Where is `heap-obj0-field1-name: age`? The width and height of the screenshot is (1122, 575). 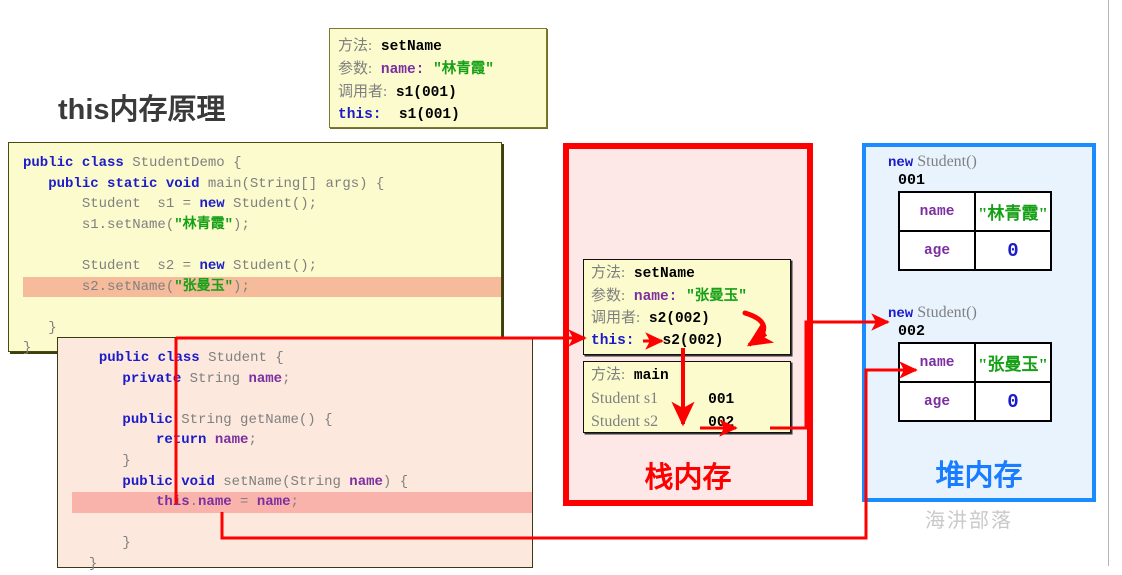 heap-obj0-field1-name: age is located at coordinates (937, 250).